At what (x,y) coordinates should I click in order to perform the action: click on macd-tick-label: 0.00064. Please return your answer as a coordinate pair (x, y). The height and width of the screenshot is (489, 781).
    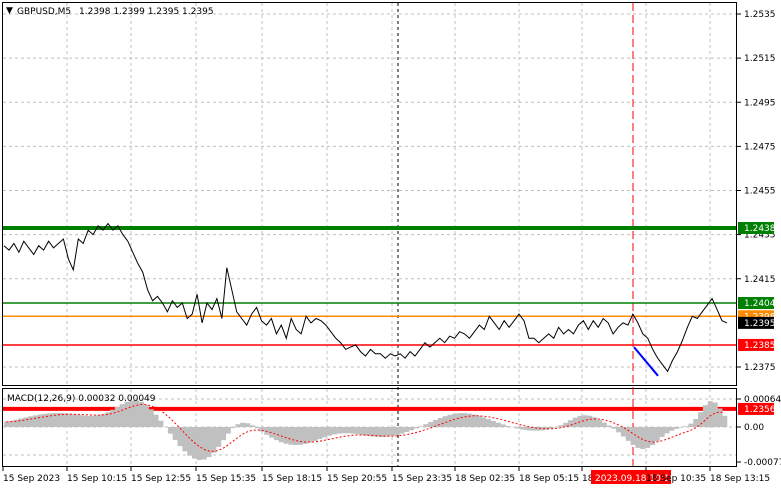
    Looking at the image, I should click on (762, 400).